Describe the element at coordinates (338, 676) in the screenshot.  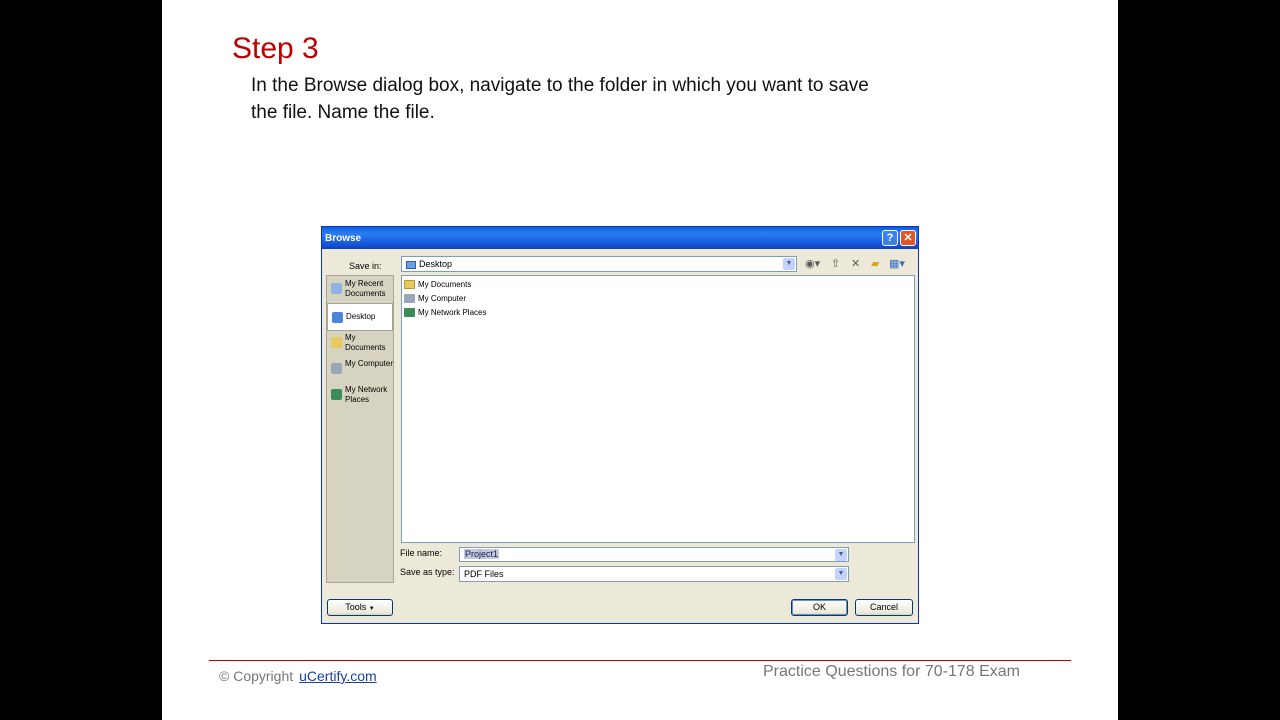
I see `ucertify-link: uCertify.com` at that location.